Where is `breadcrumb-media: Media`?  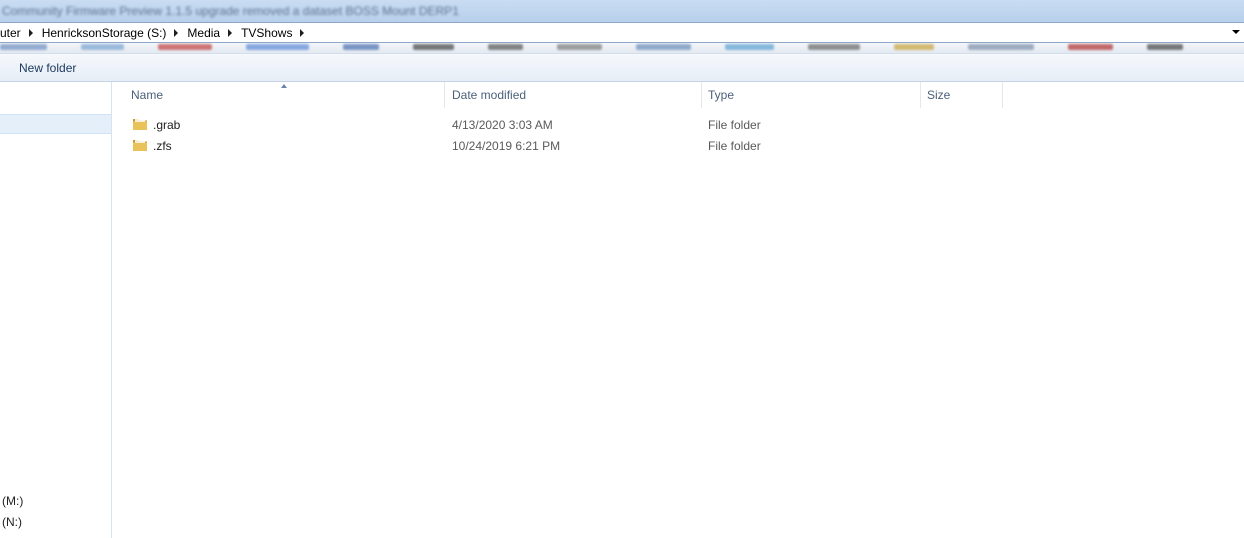
breadcrumb-media: Media is located at coordinates (203, 33).